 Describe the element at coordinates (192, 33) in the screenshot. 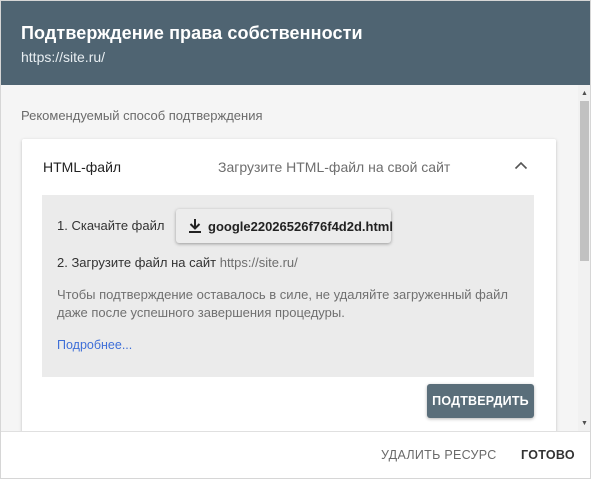

I see `dialog-title: Подтверждение права собственности` at that location.